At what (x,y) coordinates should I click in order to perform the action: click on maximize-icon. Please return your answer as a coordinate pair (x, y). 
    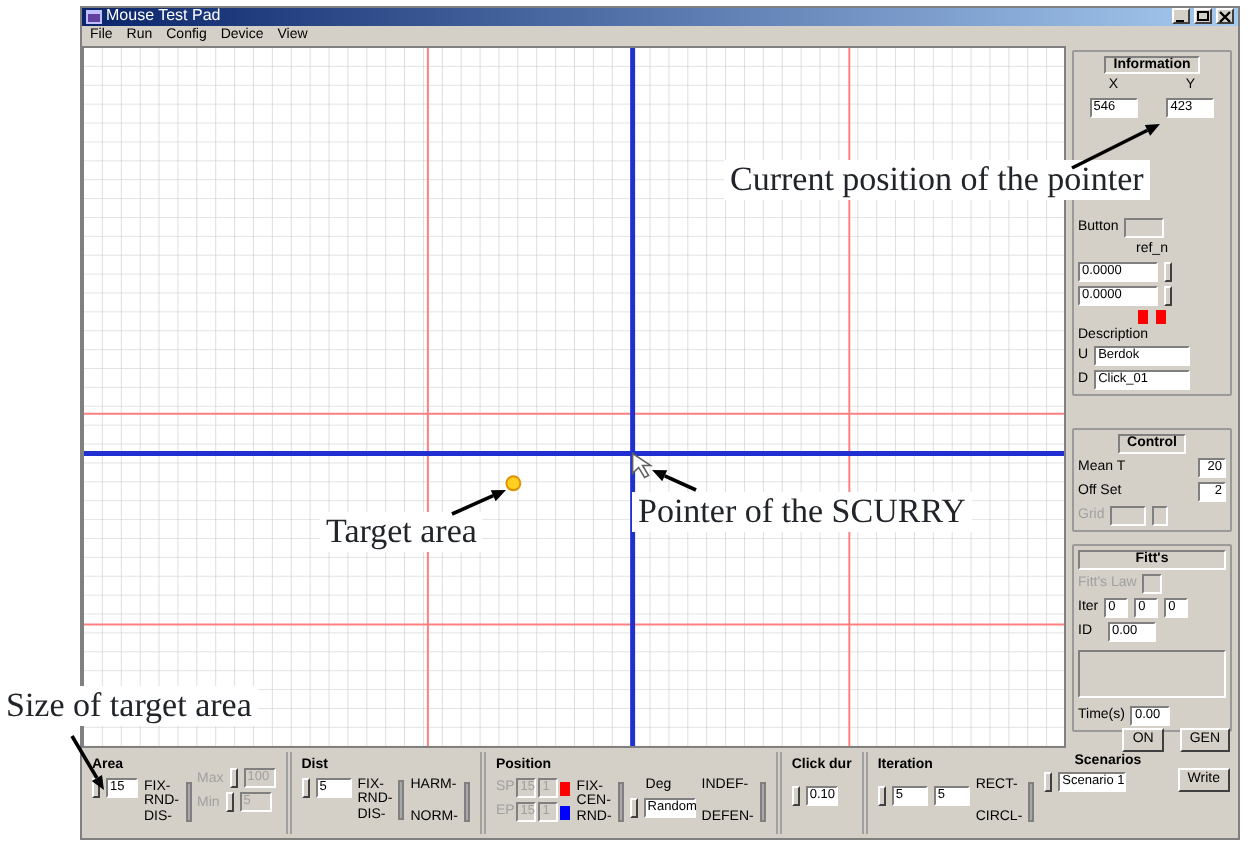
    Looking at the image, I should click on (1203, 16).